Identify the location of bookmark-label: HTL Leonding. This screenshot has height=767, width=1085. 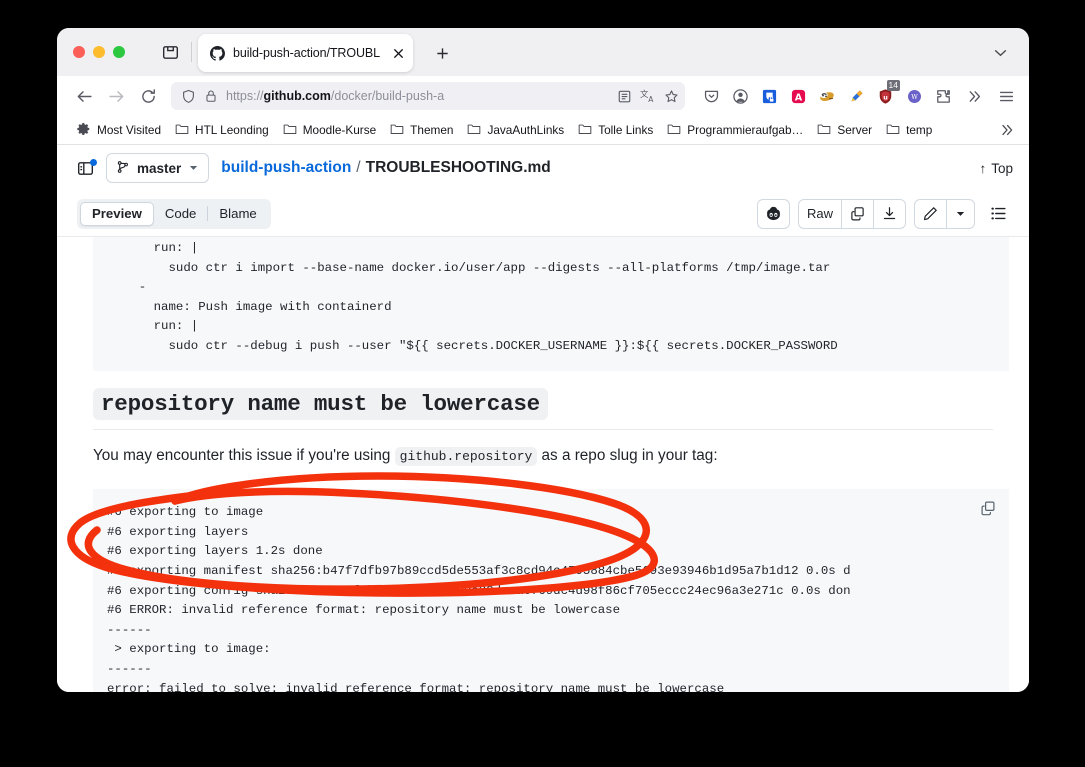
(232, 130).